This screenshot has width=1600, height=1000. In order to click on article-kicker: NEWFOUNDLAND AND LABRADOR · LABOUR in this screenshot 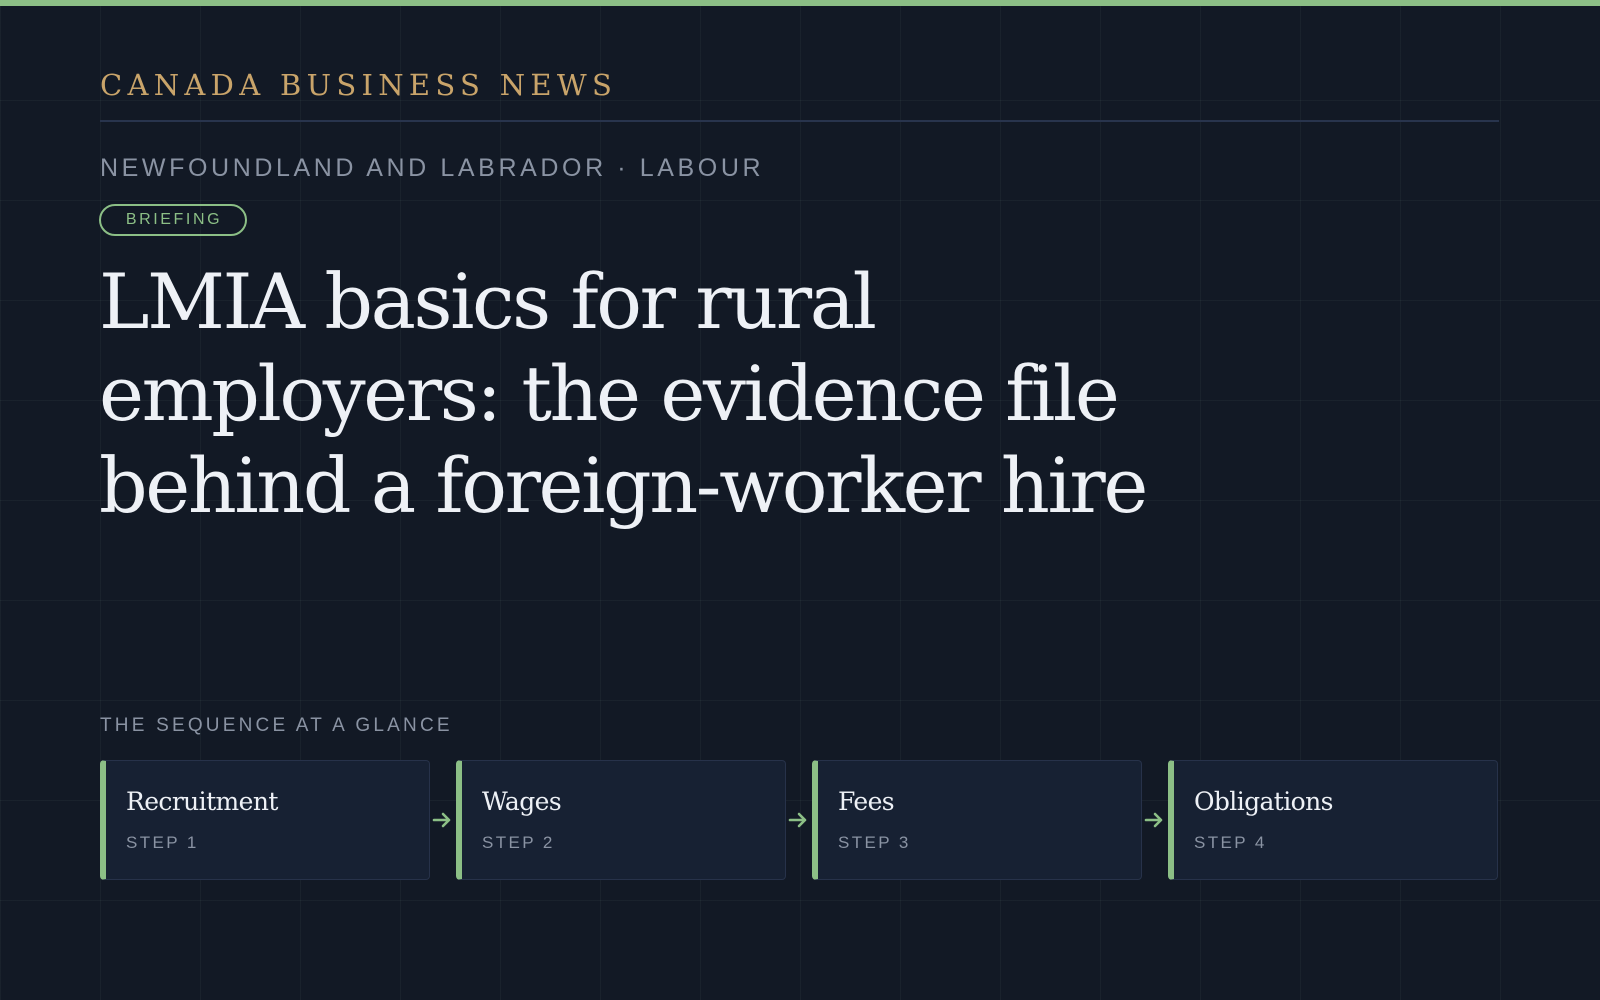, I will do `click(432, 168)`.